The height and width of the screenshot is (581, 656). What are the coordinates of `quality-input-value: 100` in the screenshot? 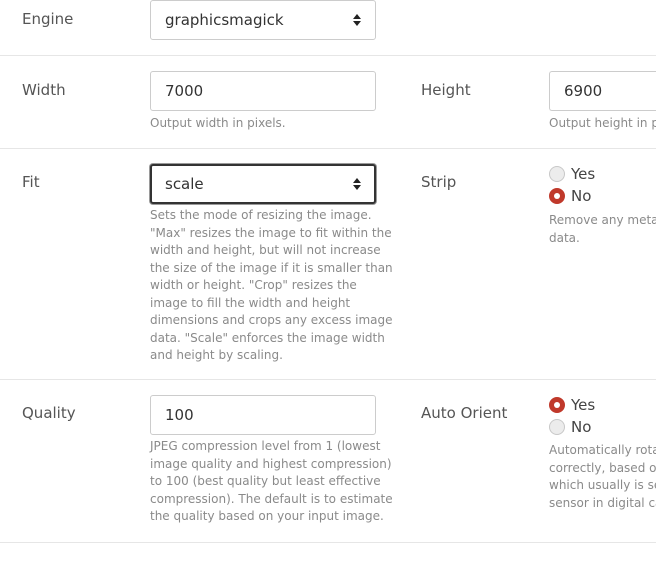 It's located at (179, 415).